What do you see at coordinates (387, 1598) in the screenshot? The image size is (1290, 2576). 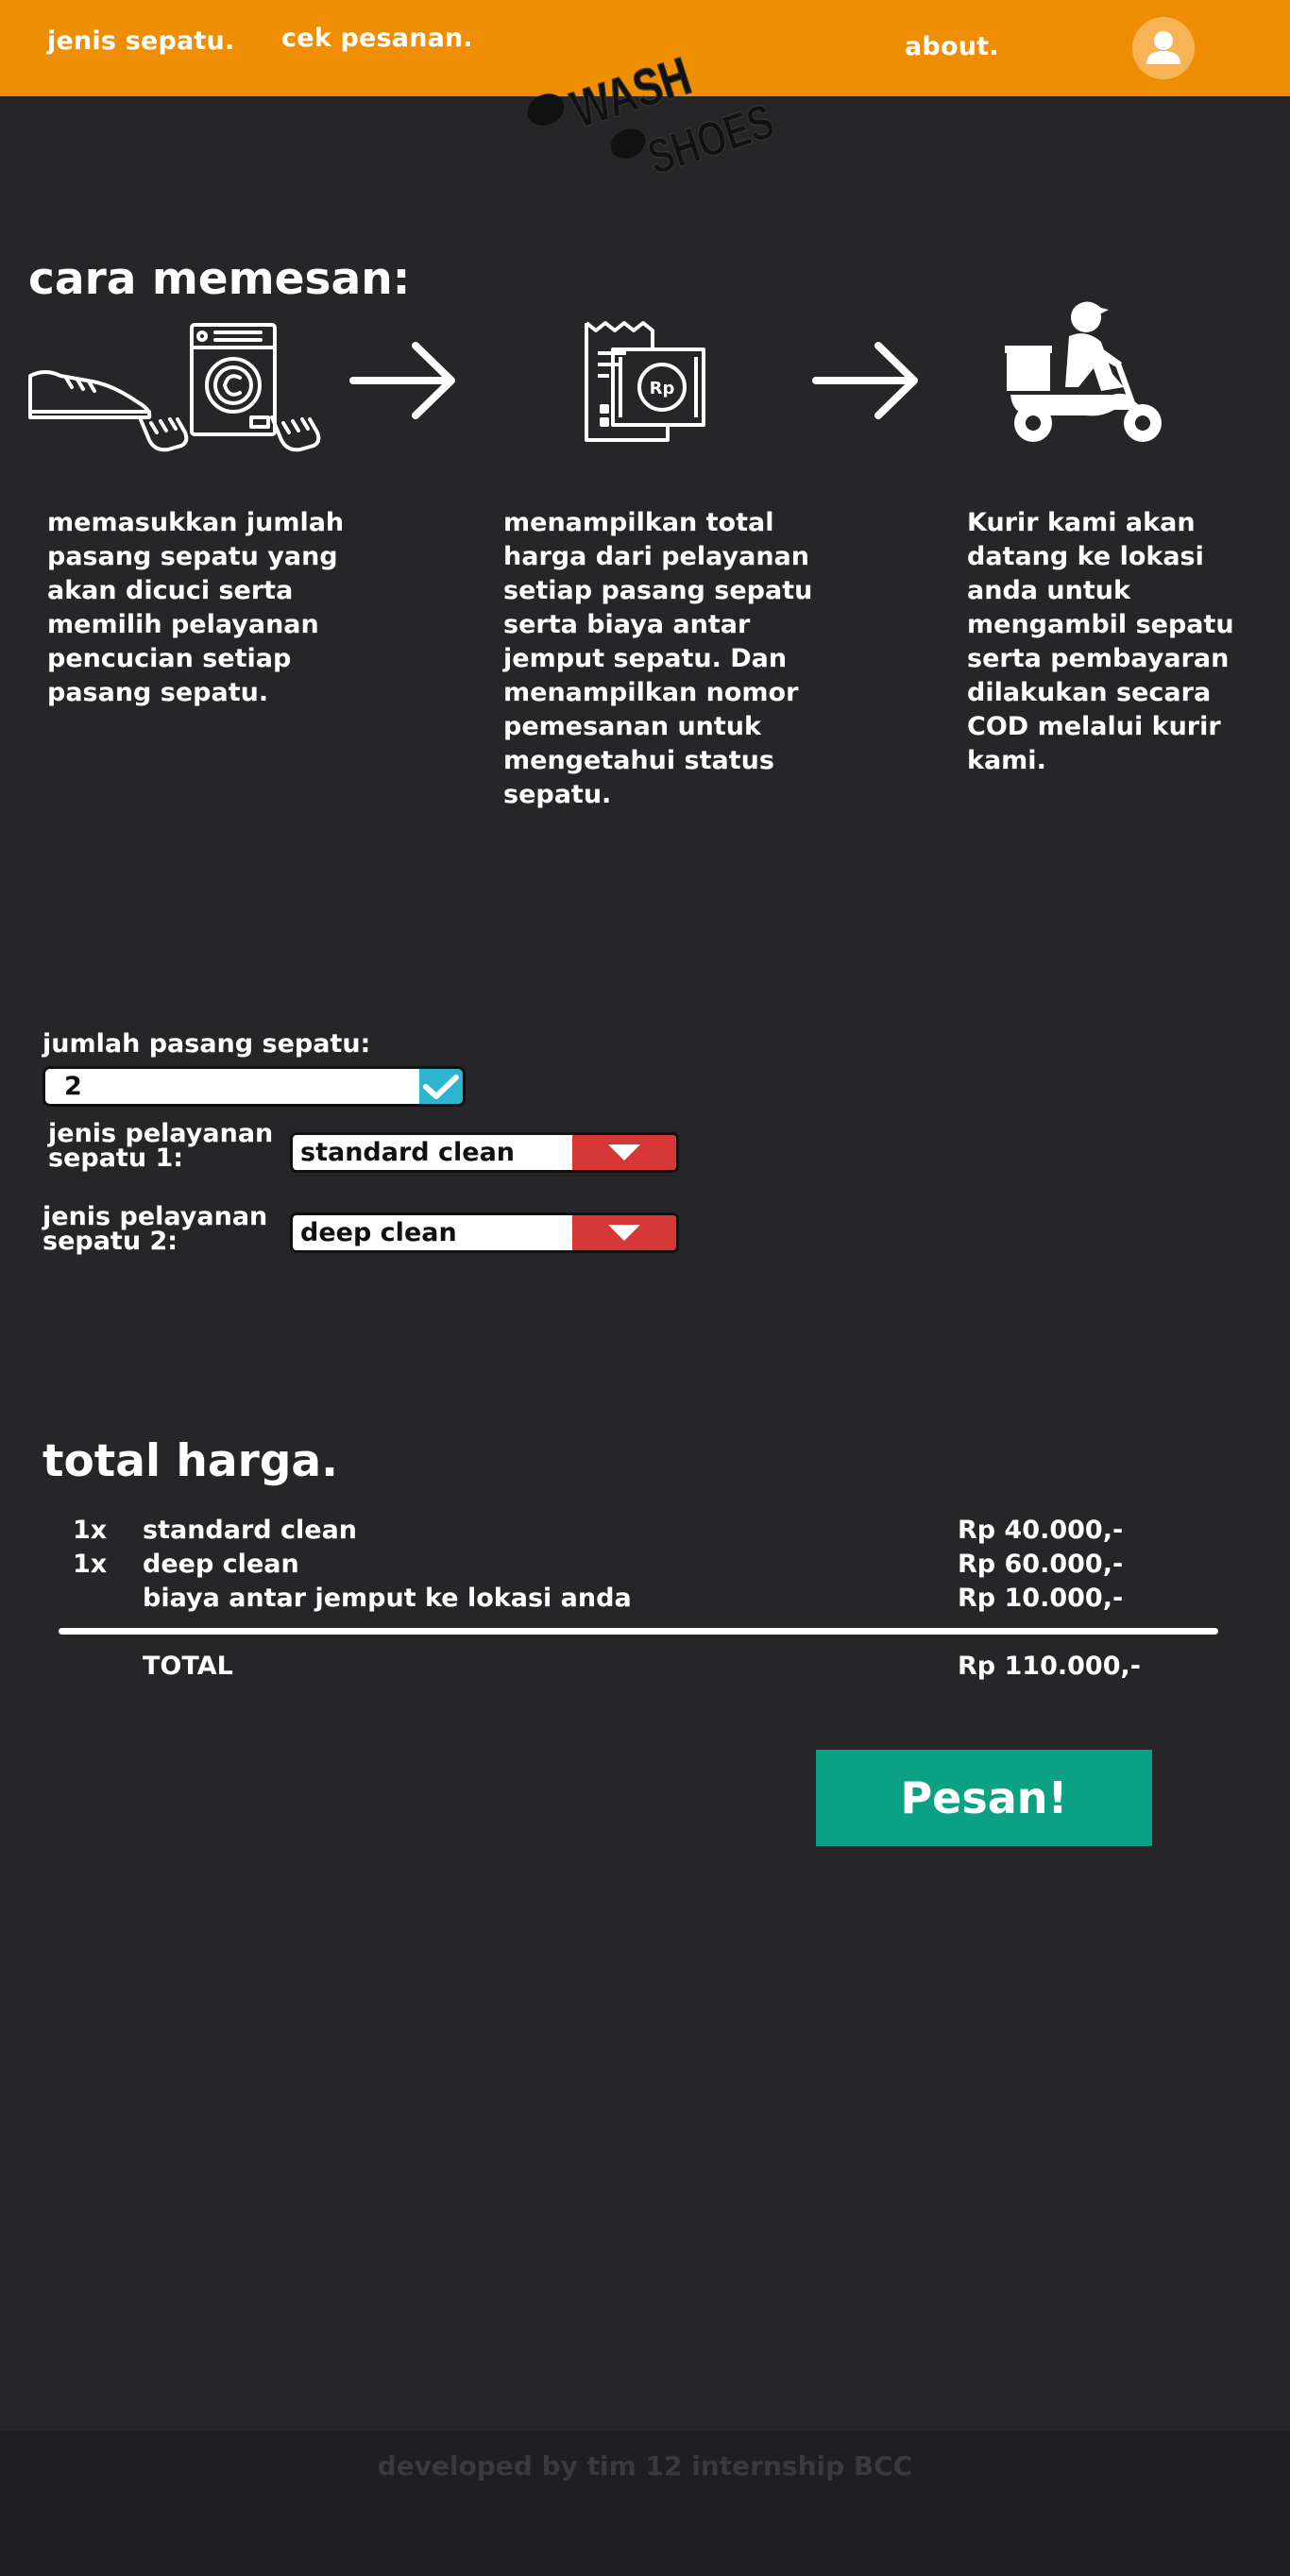 I see `item-name: biaya antar jemput ke lokasi anda` at bounding box center [387, 1598].